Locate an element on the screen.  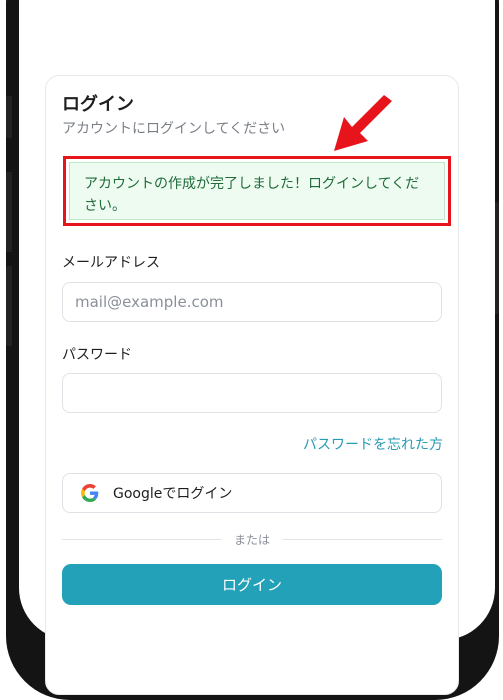
page-subtitle: アカウントにログインしてください is located at coordinates (174, 129).